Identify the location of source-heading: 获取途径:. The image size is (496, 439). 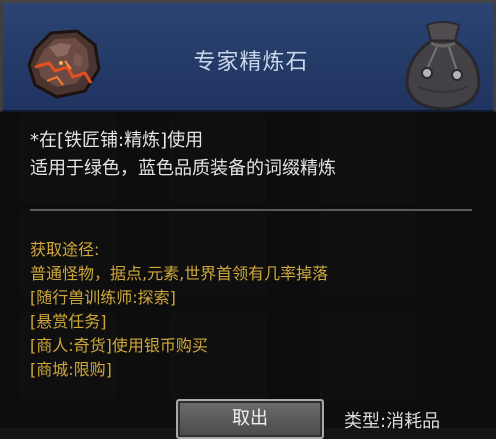
(65, 249).